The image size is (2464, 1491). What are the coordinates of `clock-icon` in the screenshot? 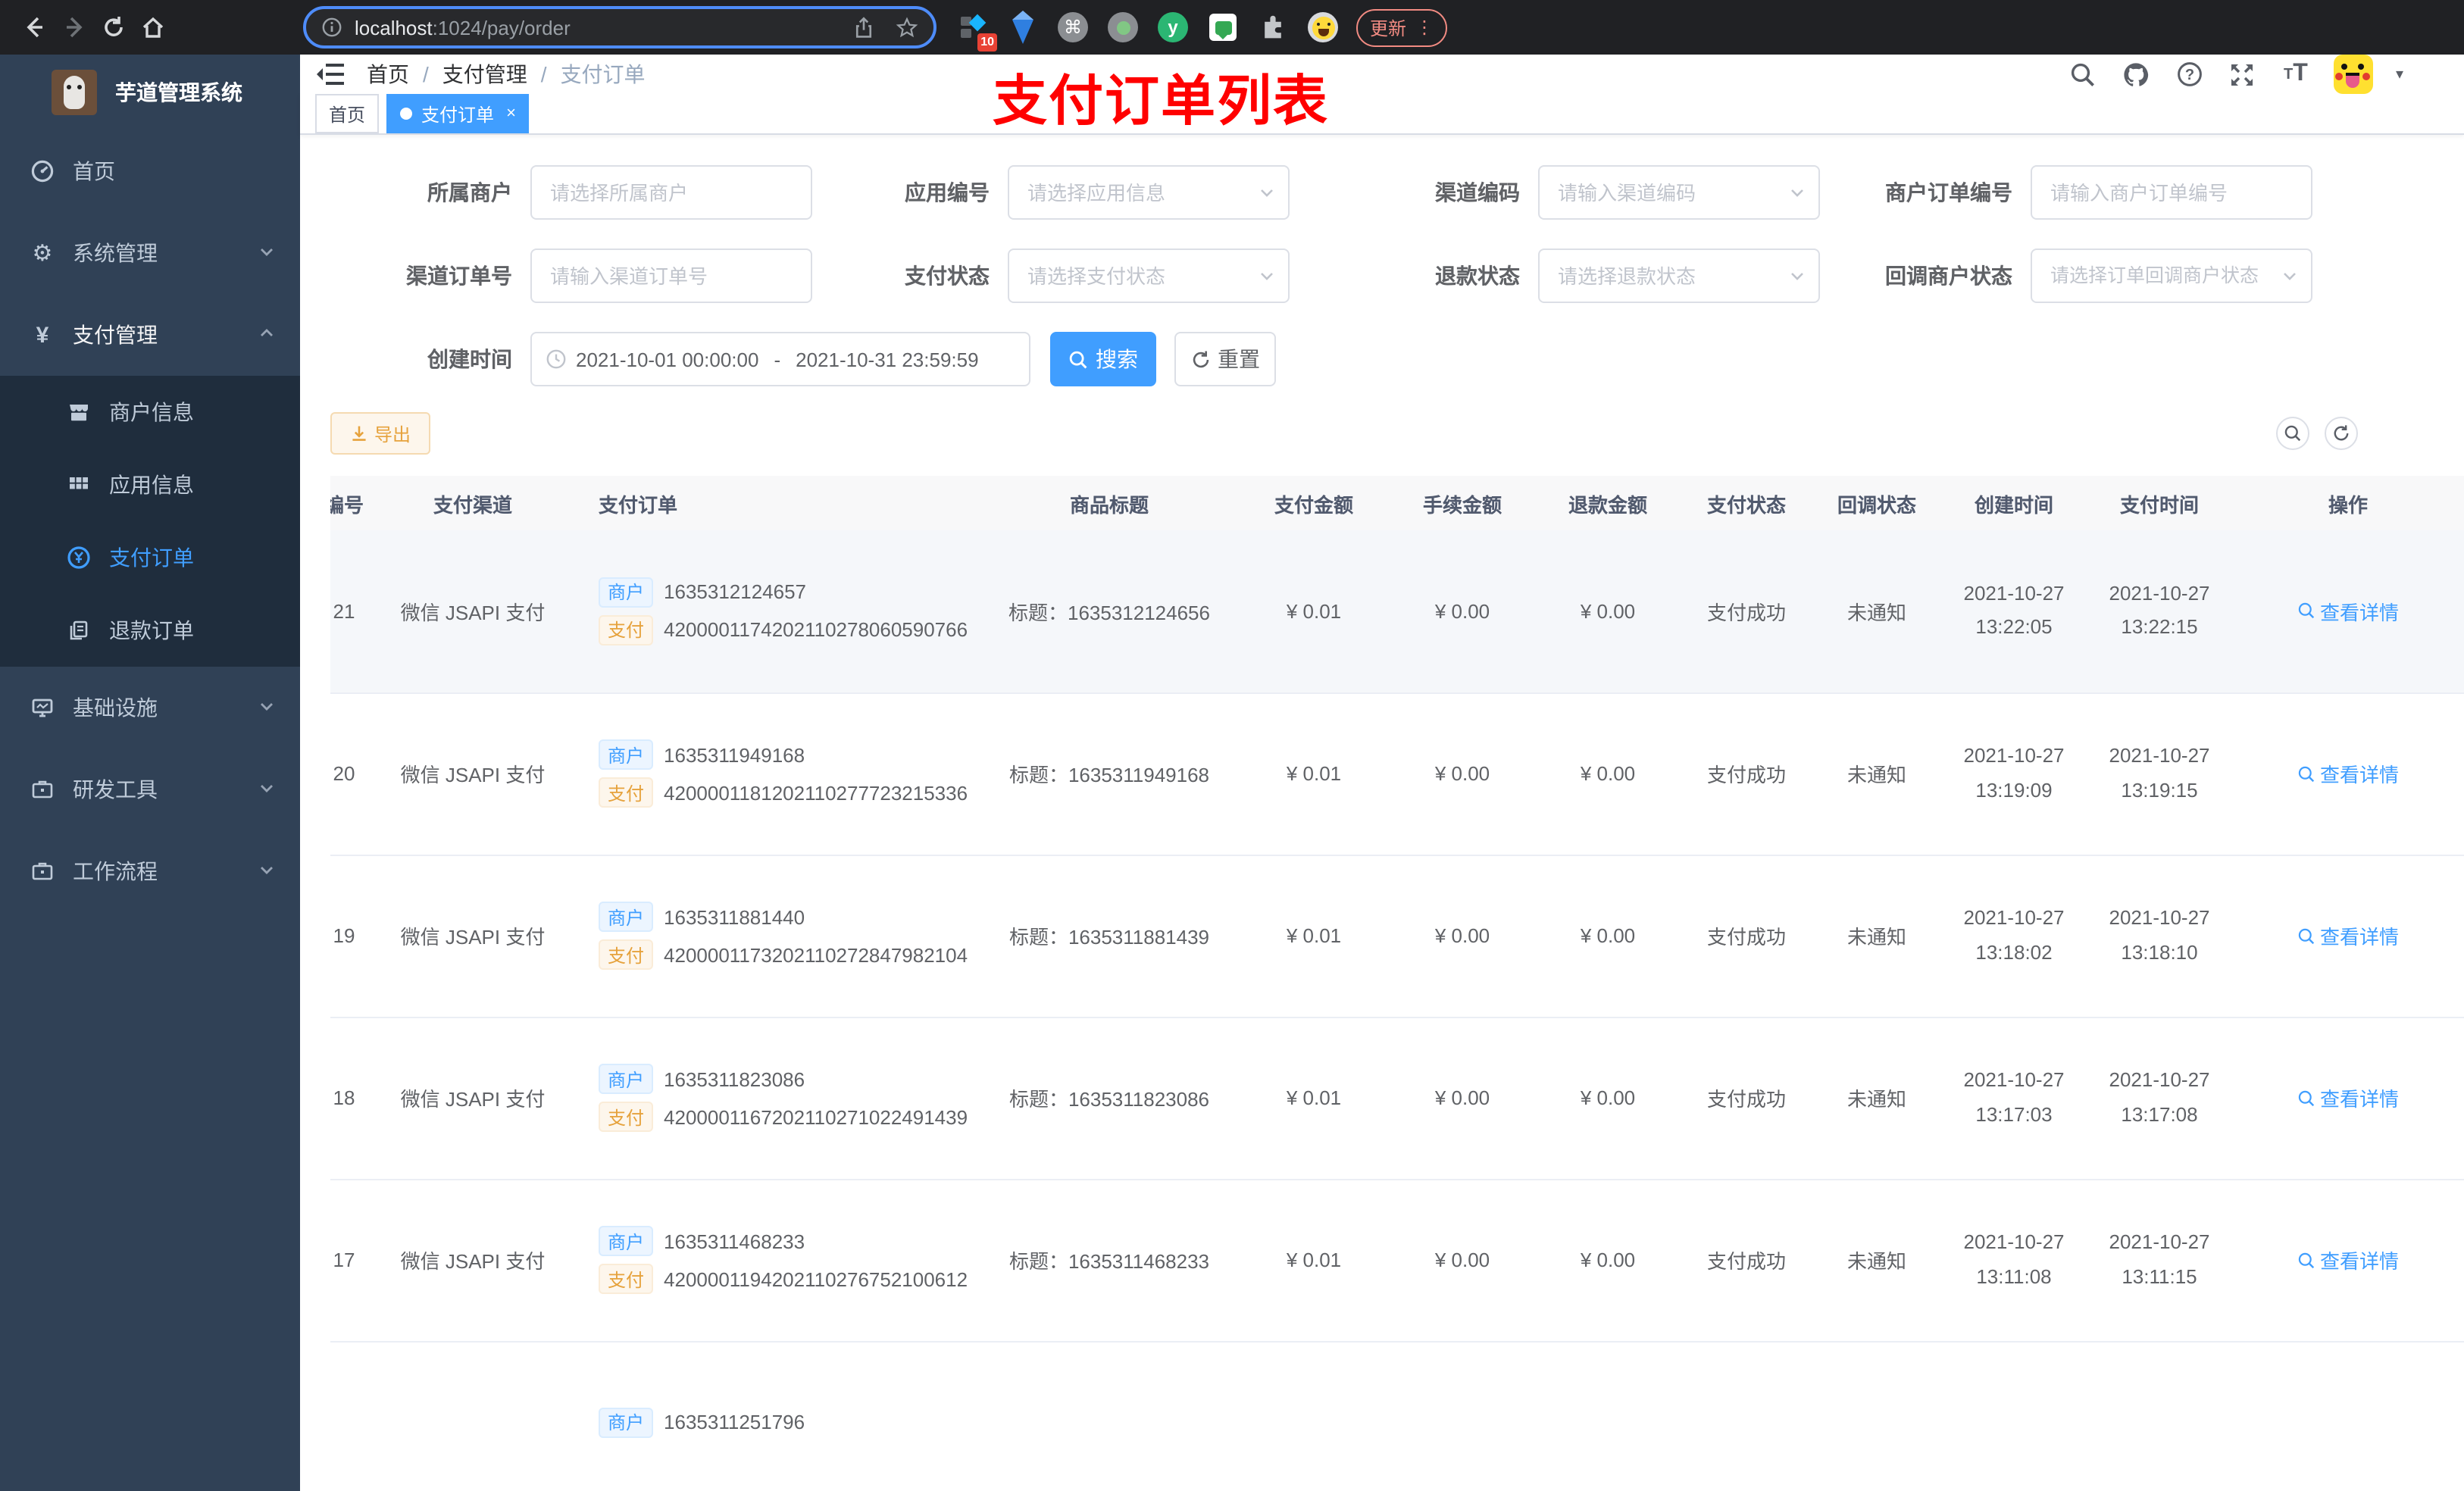 It's located at (556, 359).